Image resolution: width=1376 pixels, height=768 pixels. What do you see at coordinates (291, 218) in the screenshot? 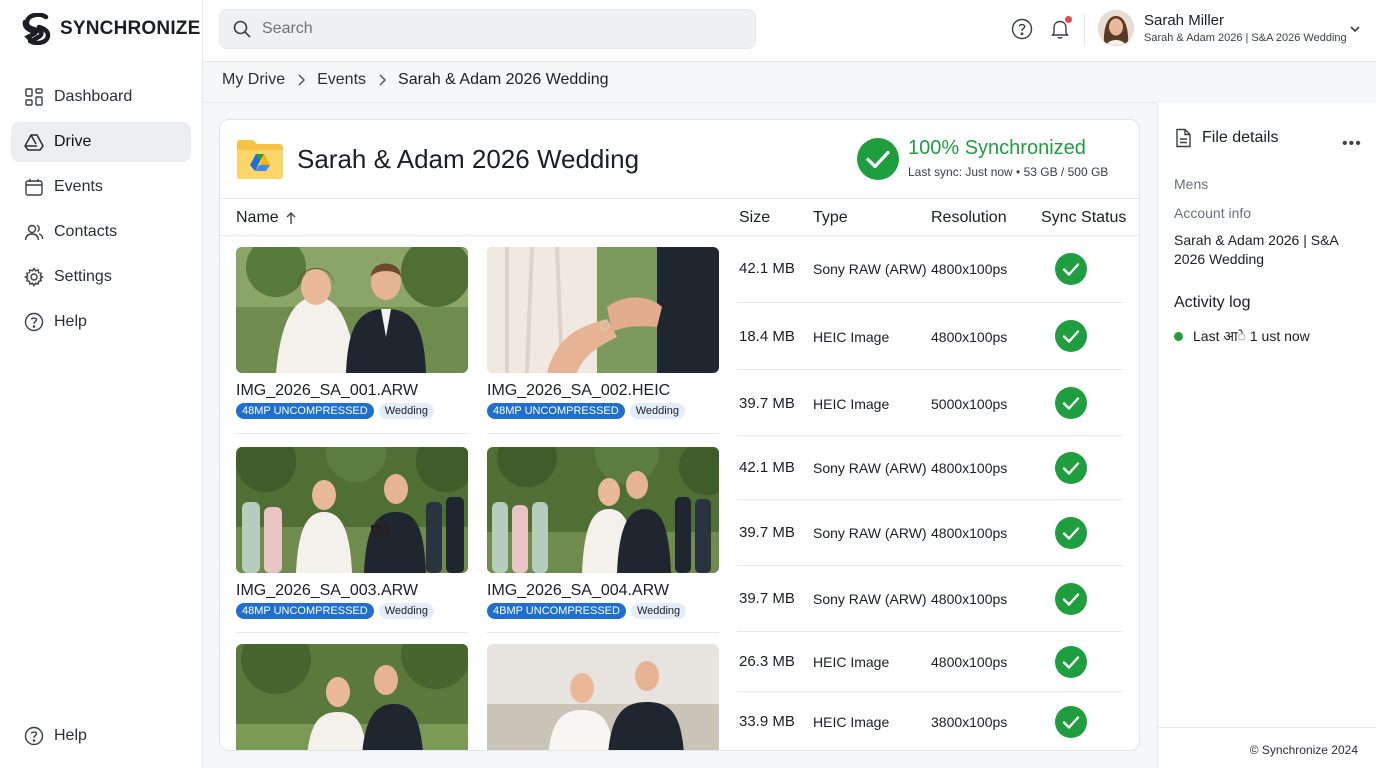
I see `arrow-up-icon` at bounding box center [291, 218].